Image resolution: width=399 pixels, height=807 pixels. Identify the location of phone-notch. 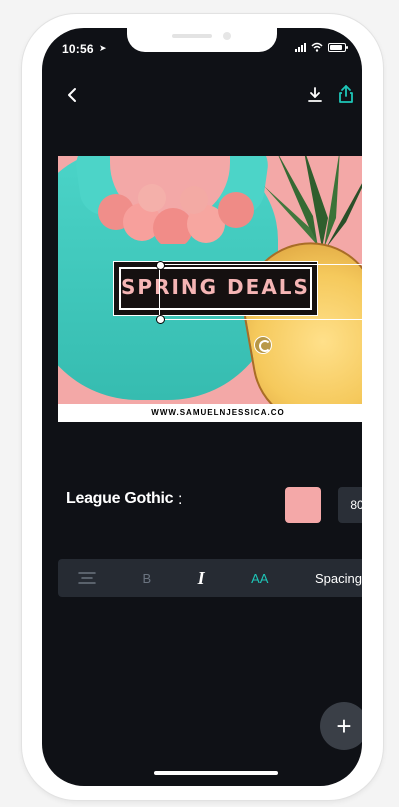
(202, 40).